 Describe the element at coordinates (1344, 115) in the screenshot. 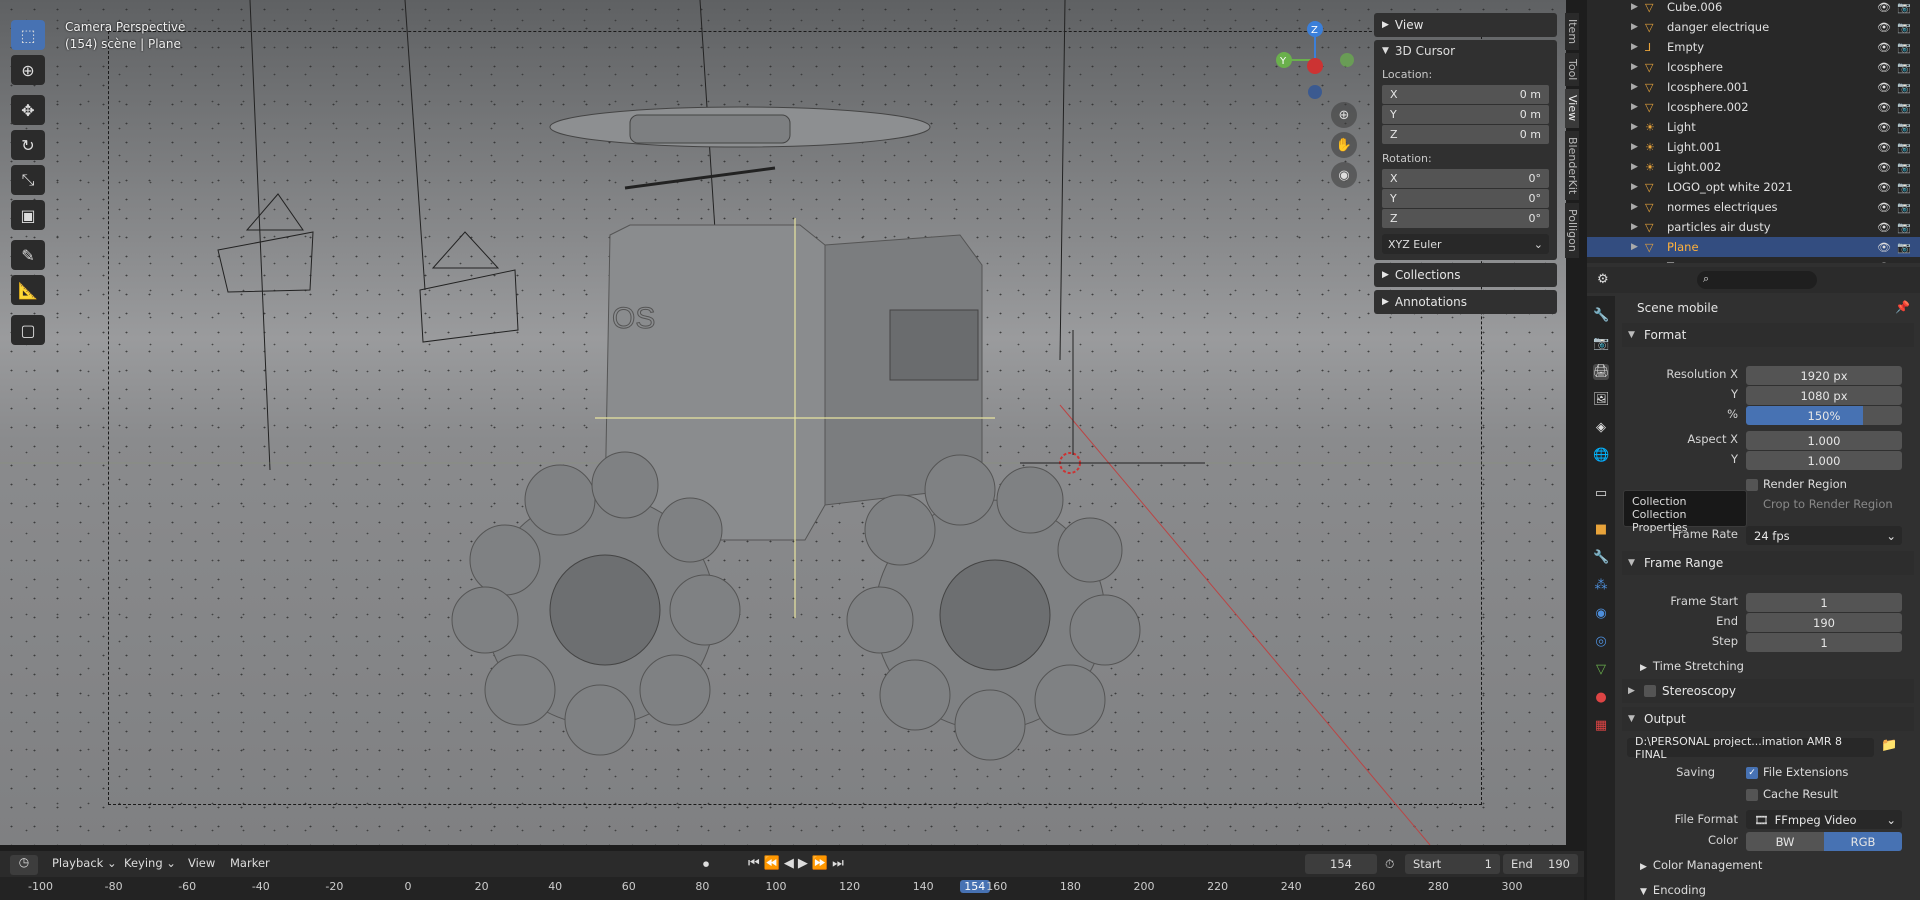

I see `zoom-icon: ⊕` at that location.